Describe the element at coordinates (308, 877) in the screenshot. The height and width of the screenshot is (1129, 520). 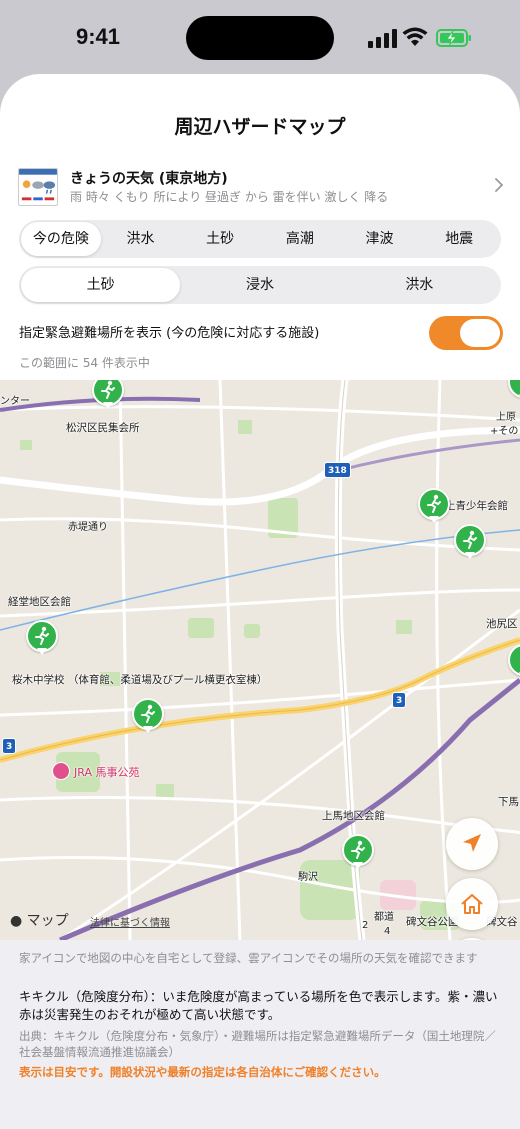
I see `map-label-komazawa: 駒沢` at that location.